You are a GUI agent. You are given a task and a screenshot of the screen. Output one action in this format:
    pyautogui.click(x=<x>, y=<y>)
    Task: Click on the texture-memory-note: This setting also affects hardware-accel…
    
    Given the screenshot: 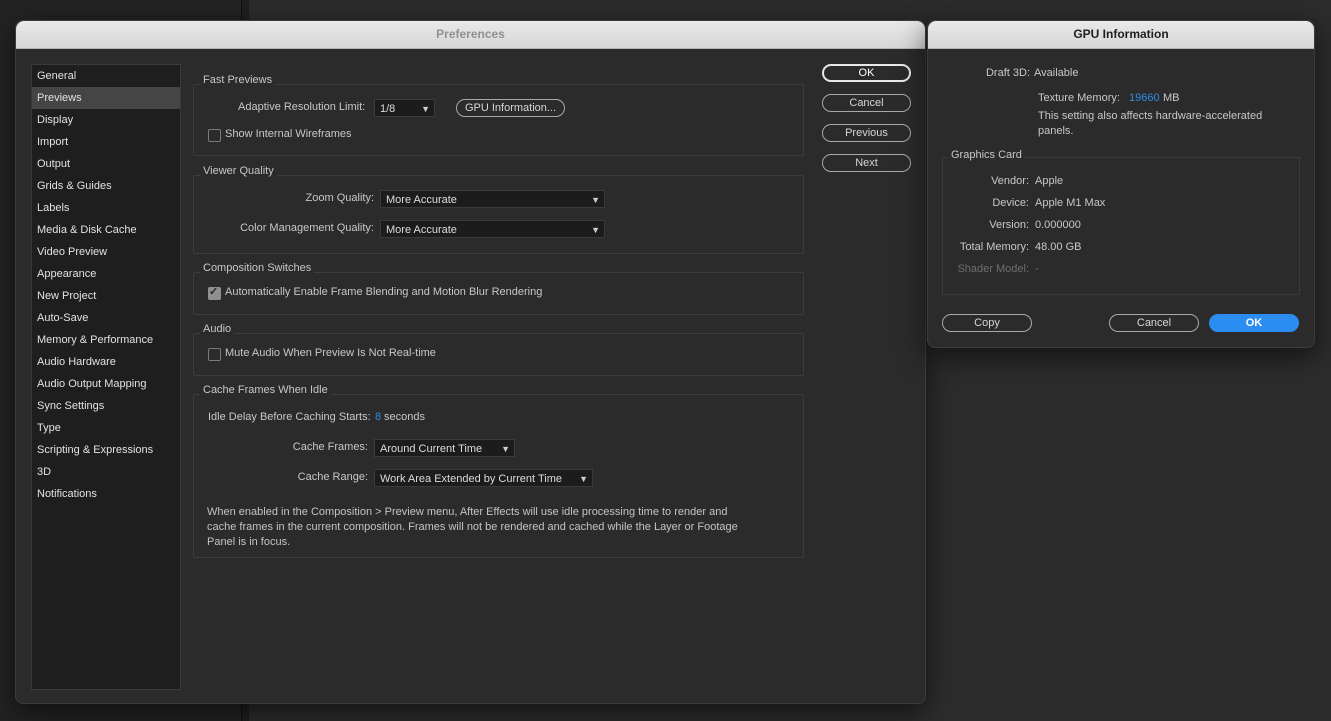 What is the action you would take?
    pyautogui.click(x=1150, y=116)
    